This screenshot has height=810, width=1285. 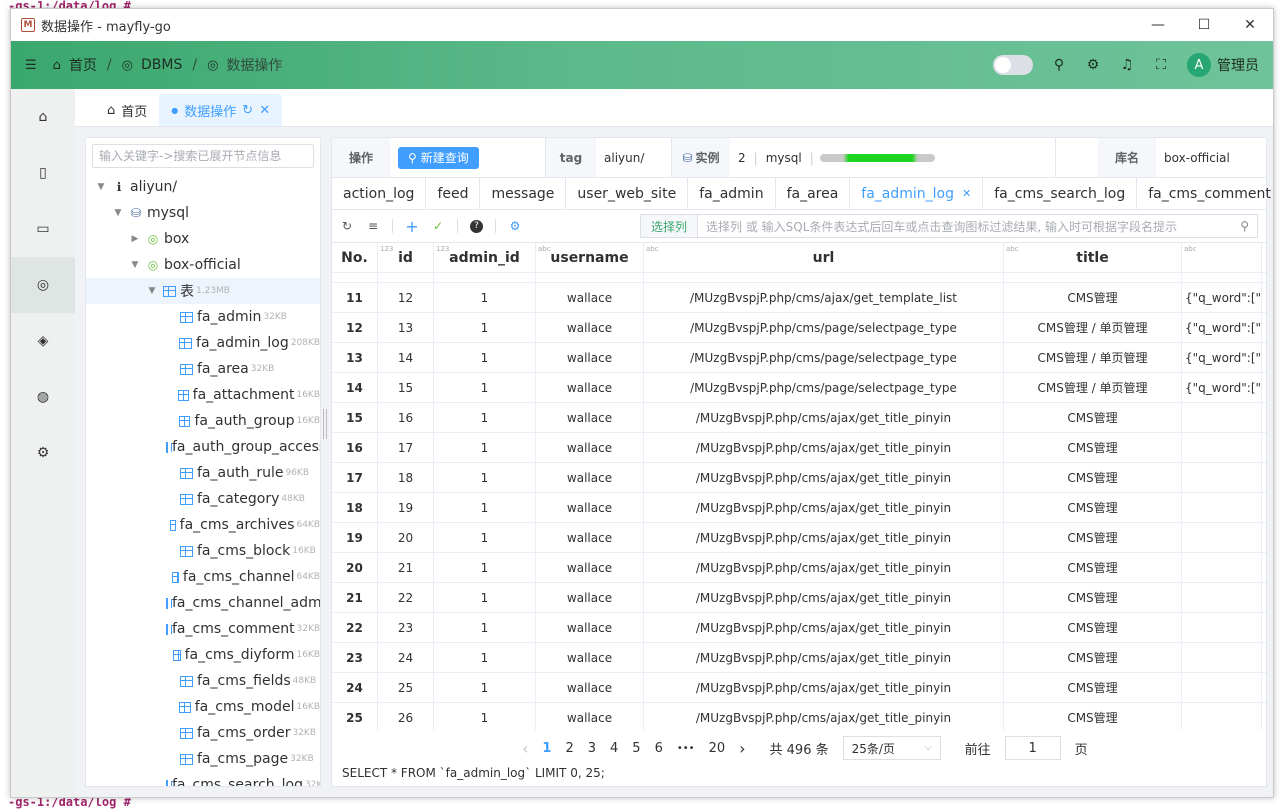 What do you see at coordinates (355, 357) in the screenshot?
I see `cell-no: 13` at bounding box center [355, 357].